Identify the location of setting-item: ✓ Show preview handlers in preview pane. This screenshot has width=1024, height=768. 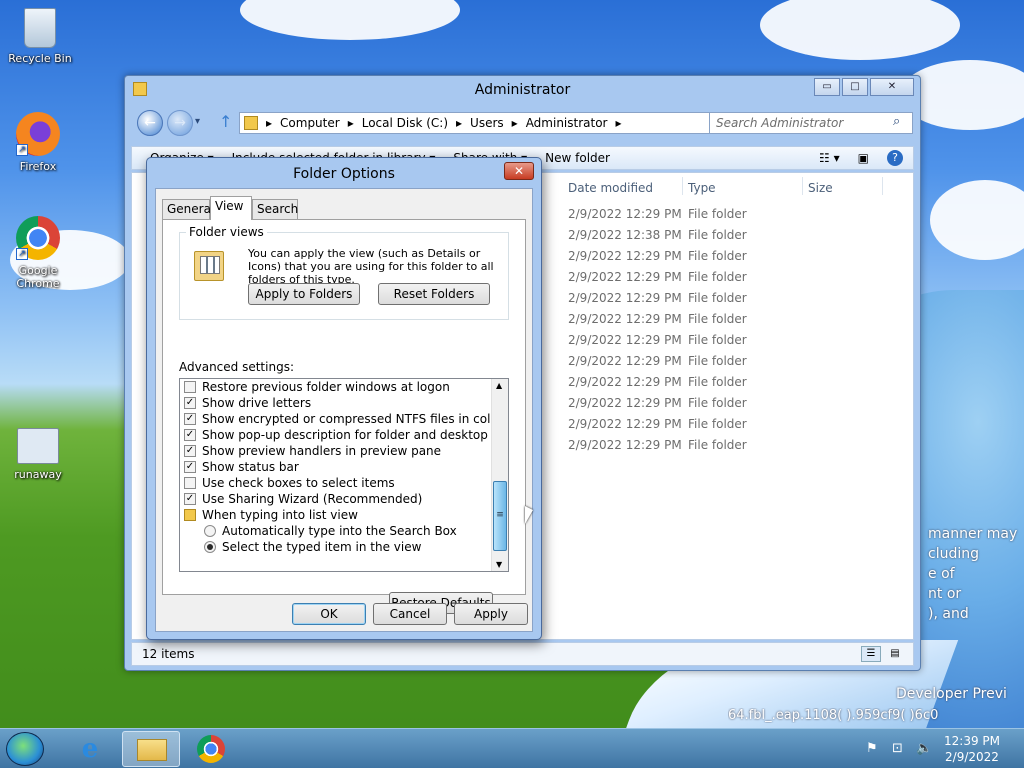
(312, 451).